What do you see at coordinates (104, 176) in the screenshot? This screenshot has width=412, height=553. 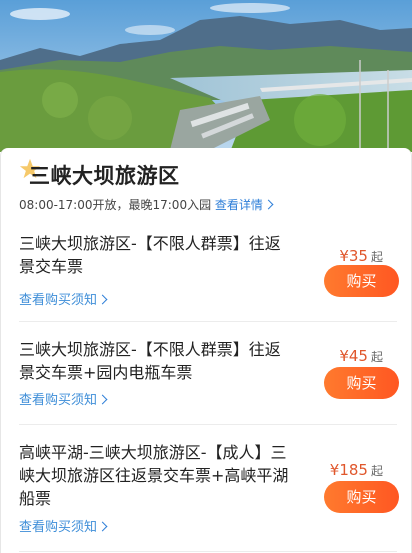 I see `scenic-title: 三峡大坝旅游区` at bounding box center [104, 176].